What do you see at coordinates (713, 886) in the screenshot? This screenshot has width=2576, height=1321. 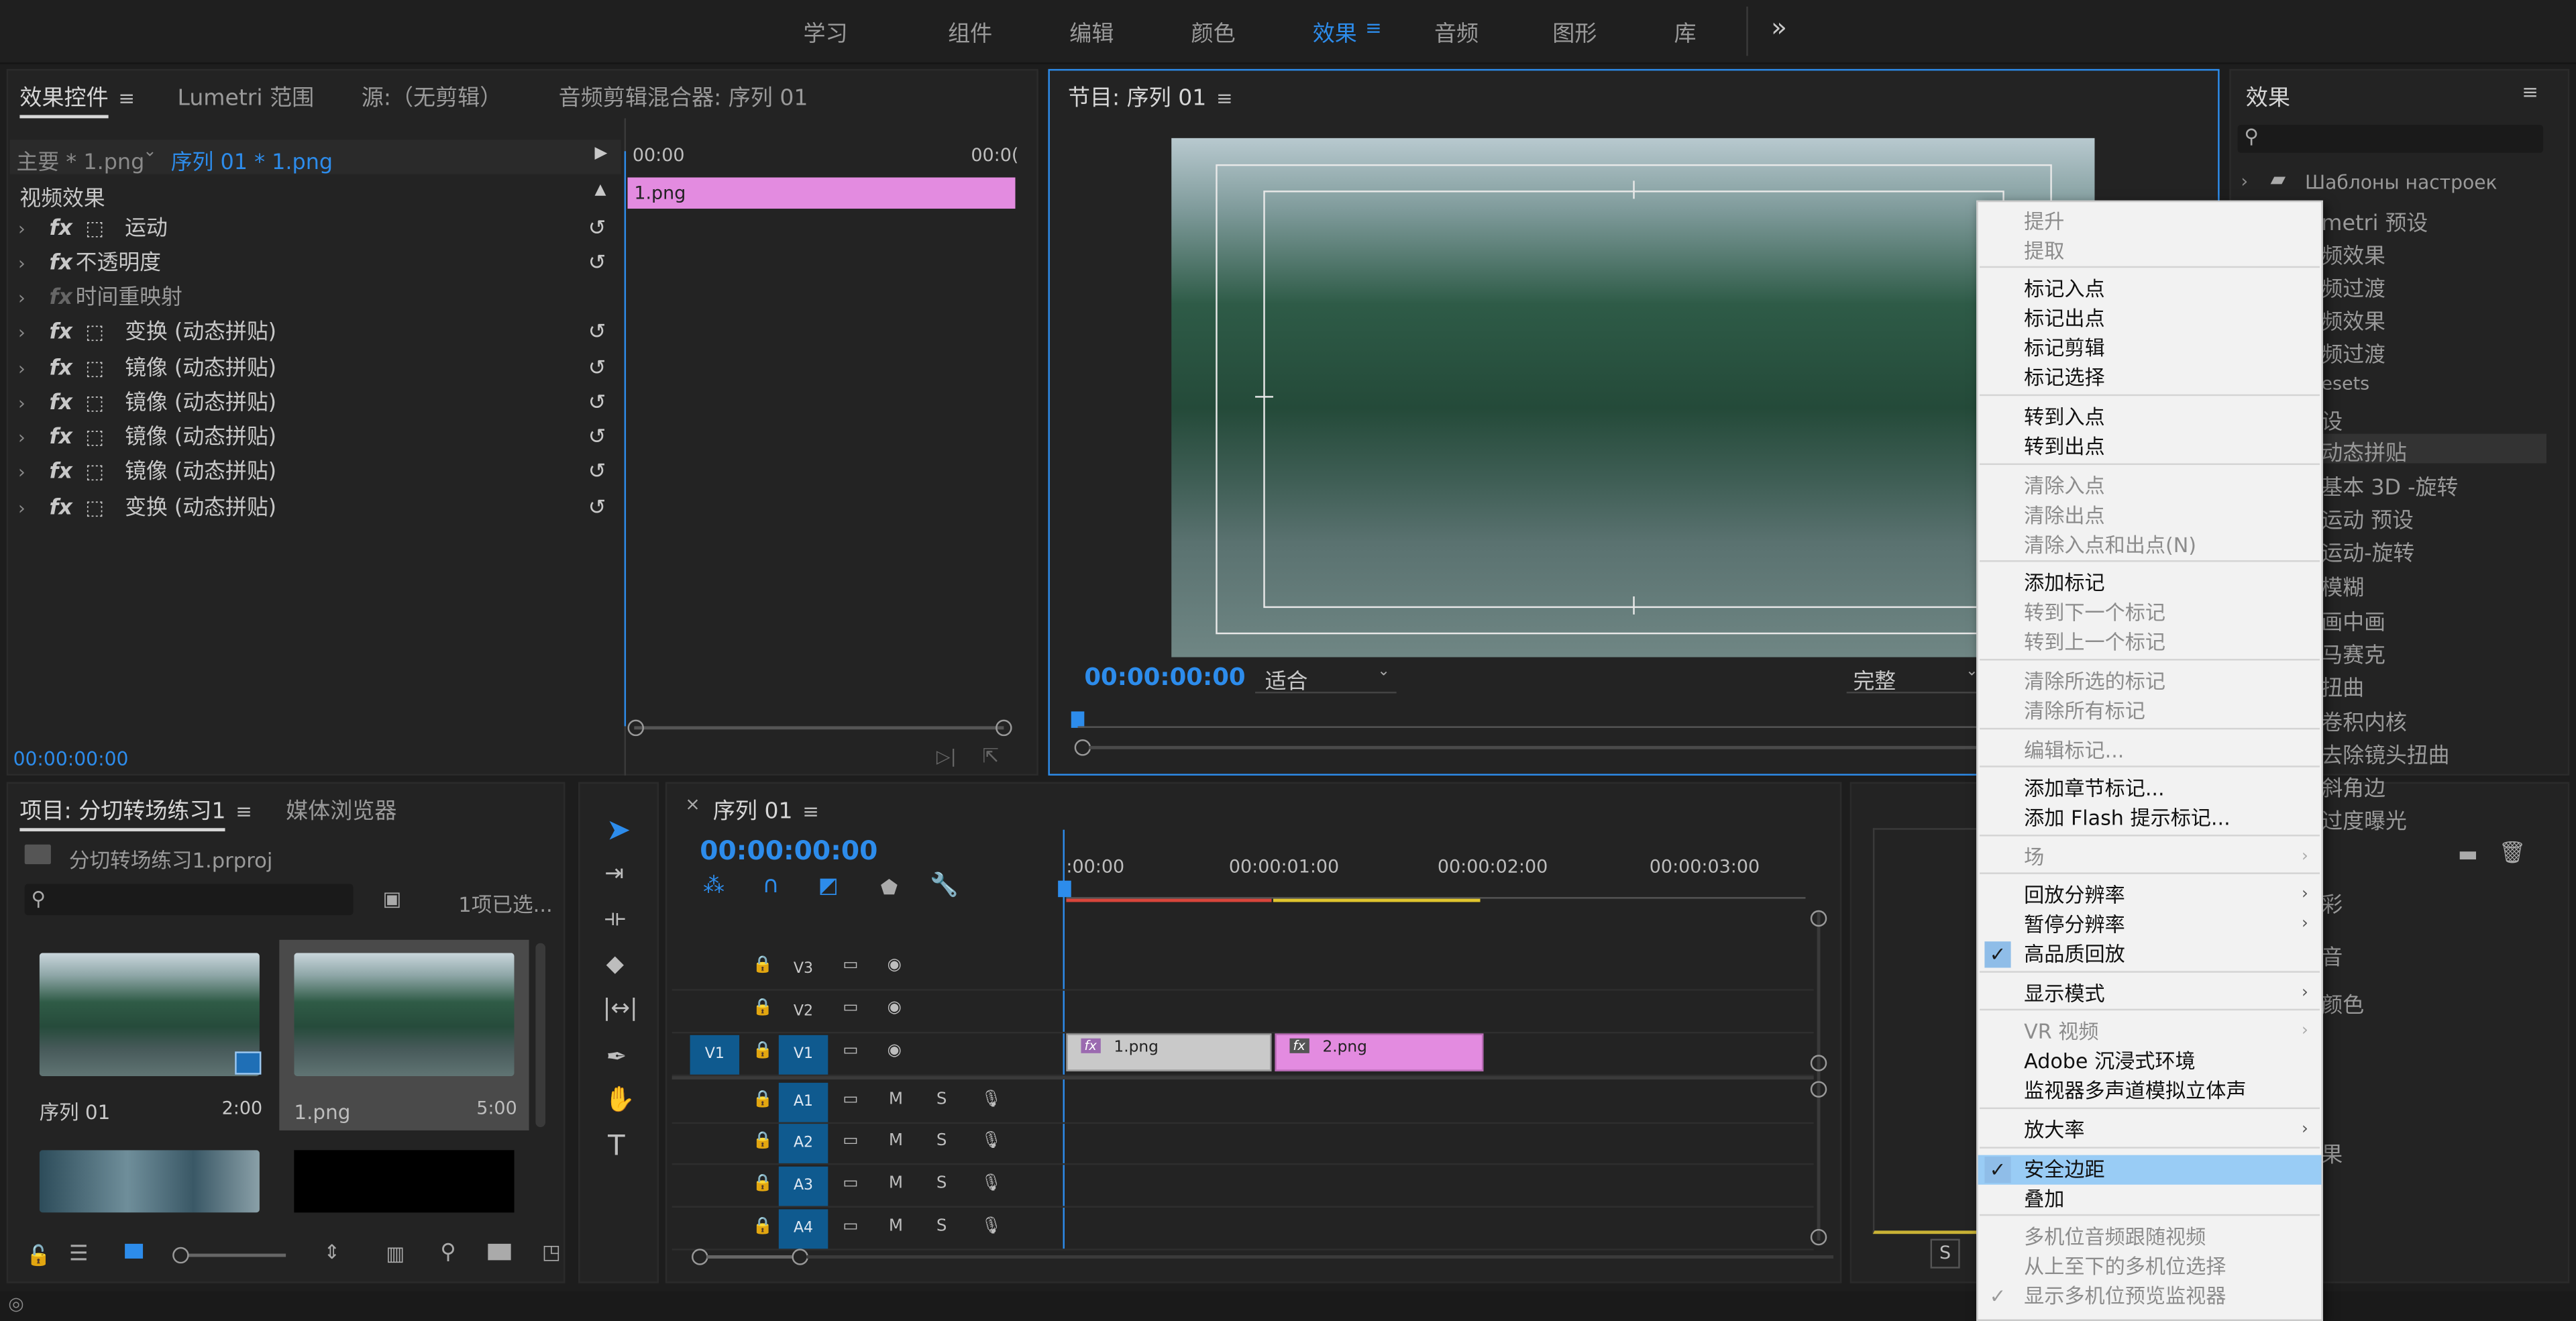 I see `nest-toggle-icon: ⁂` at bounding box center [713, 886].